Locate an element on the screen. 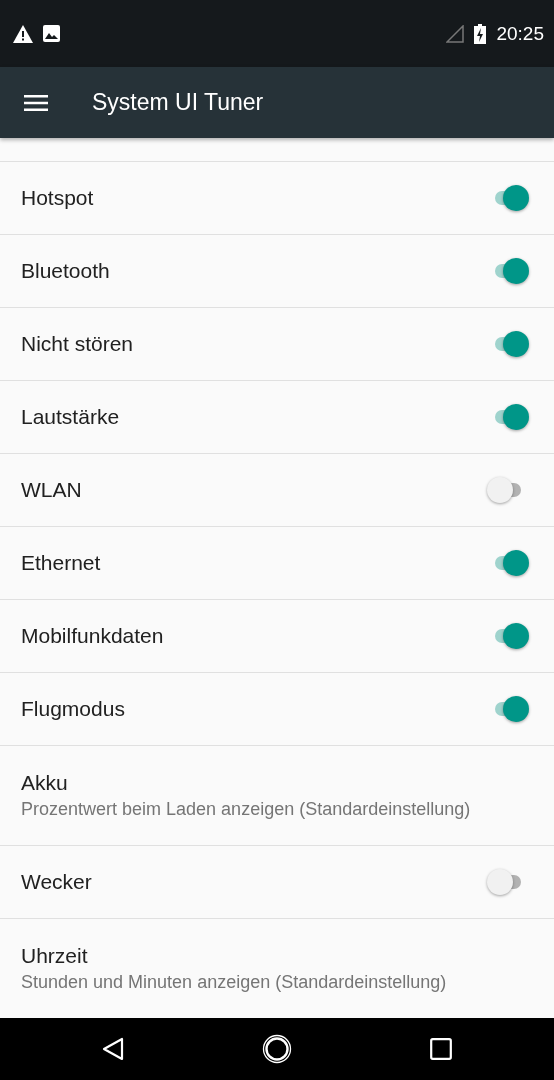 The height and width of the screenshot is (1080, 554). setting-row: Ethernet is located at coordinates (277, 563).